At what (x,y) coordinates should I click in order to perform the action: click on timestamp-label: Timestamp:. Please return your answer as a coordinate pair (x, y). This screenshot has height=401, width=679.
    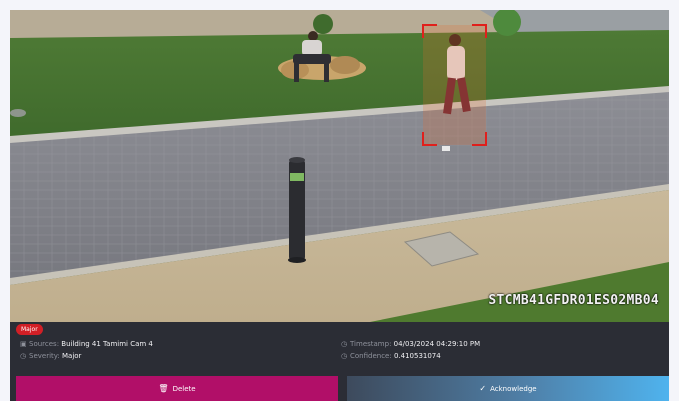
    Looking at the image, I should click on (371, 344).